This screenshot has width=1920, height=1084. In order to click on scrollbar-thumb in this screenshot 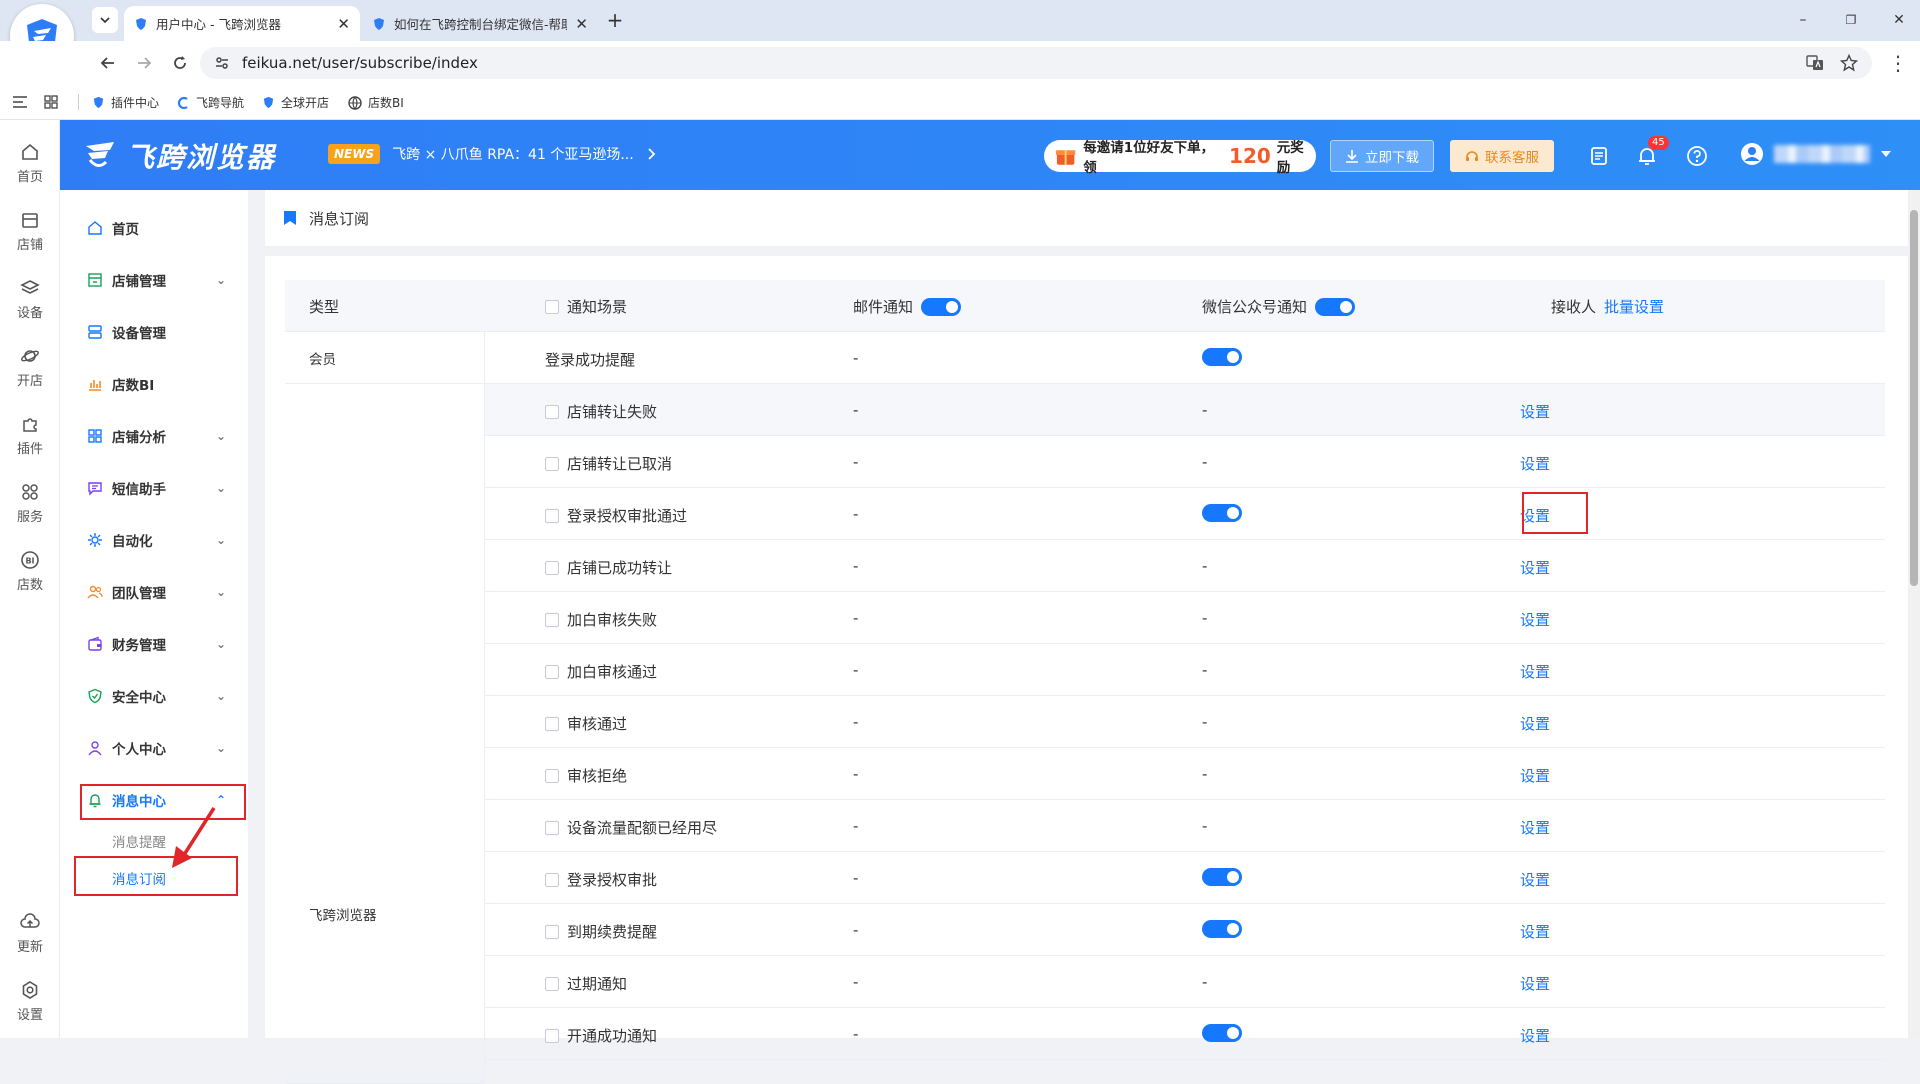, I will do `click(1914, 398)`.